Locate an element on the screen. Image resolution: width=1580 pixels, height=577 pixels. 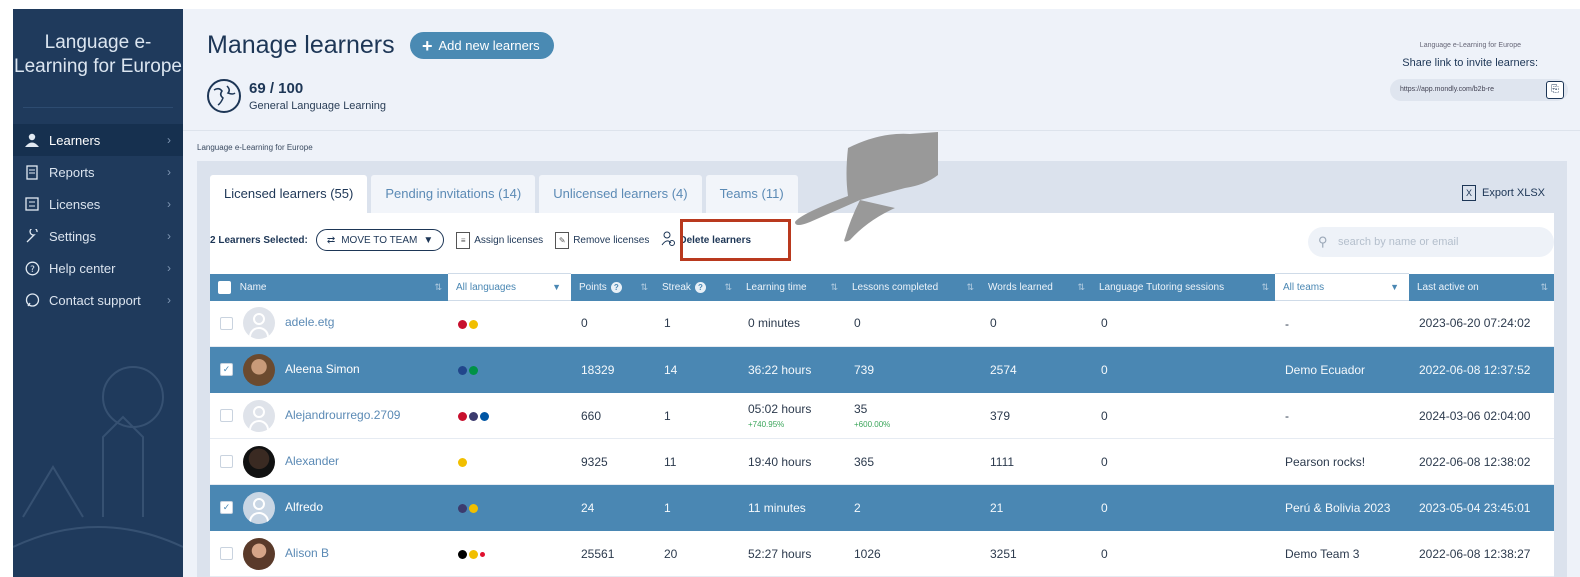
select-all-checkbox is located at coordinates (224, 287).